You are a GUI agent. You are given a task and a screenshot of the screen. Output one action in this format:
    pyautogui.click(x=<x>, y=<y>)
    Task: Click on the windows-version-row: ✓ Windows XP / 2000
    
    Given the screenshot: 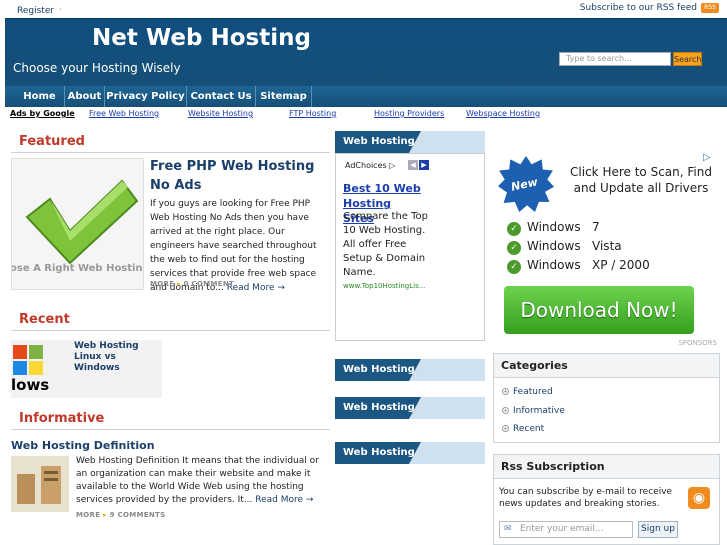 What is the action you would take?
    pyautogui.click(x=578, y=266)
    